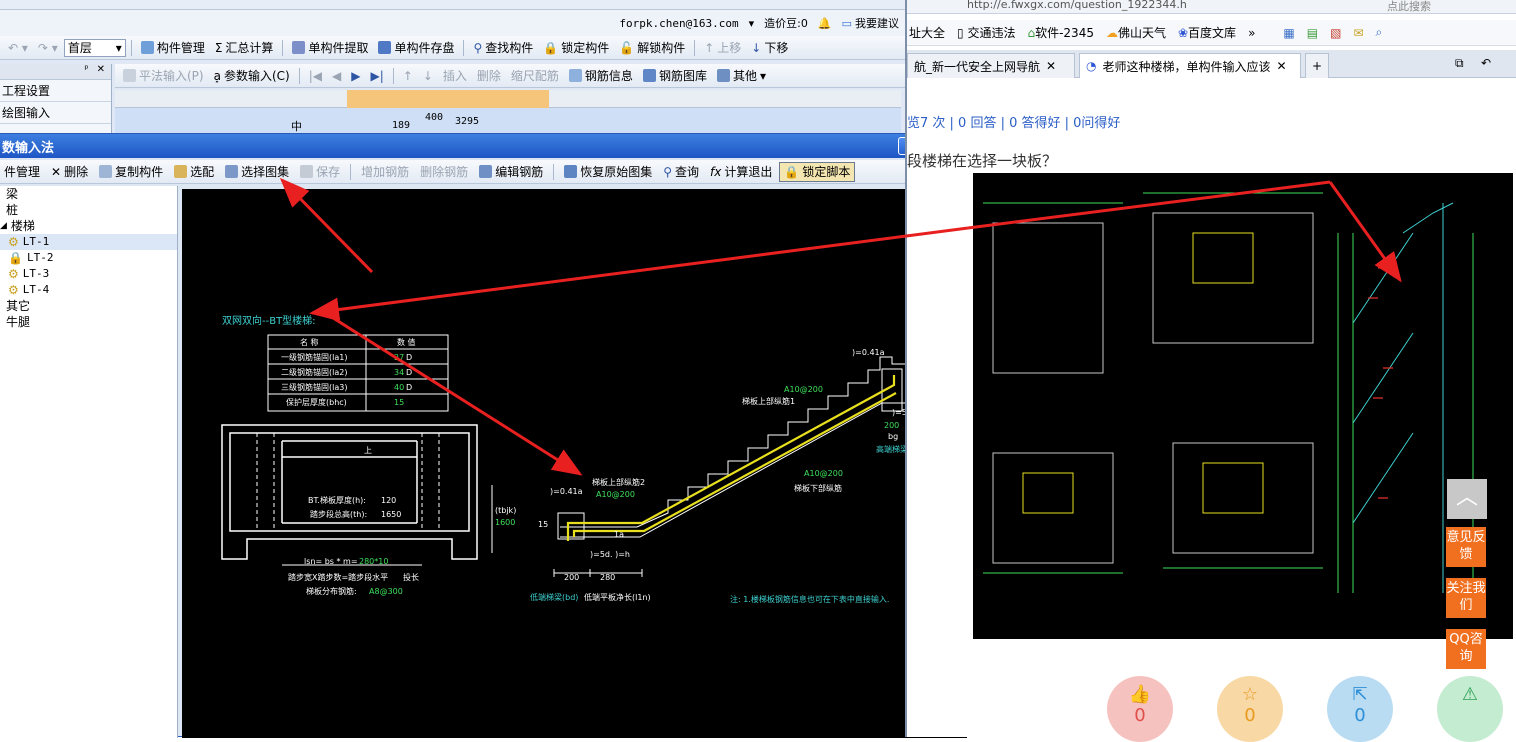  I want to click on restore-atlas-button: 恢复原始图集, so click(608, 172).